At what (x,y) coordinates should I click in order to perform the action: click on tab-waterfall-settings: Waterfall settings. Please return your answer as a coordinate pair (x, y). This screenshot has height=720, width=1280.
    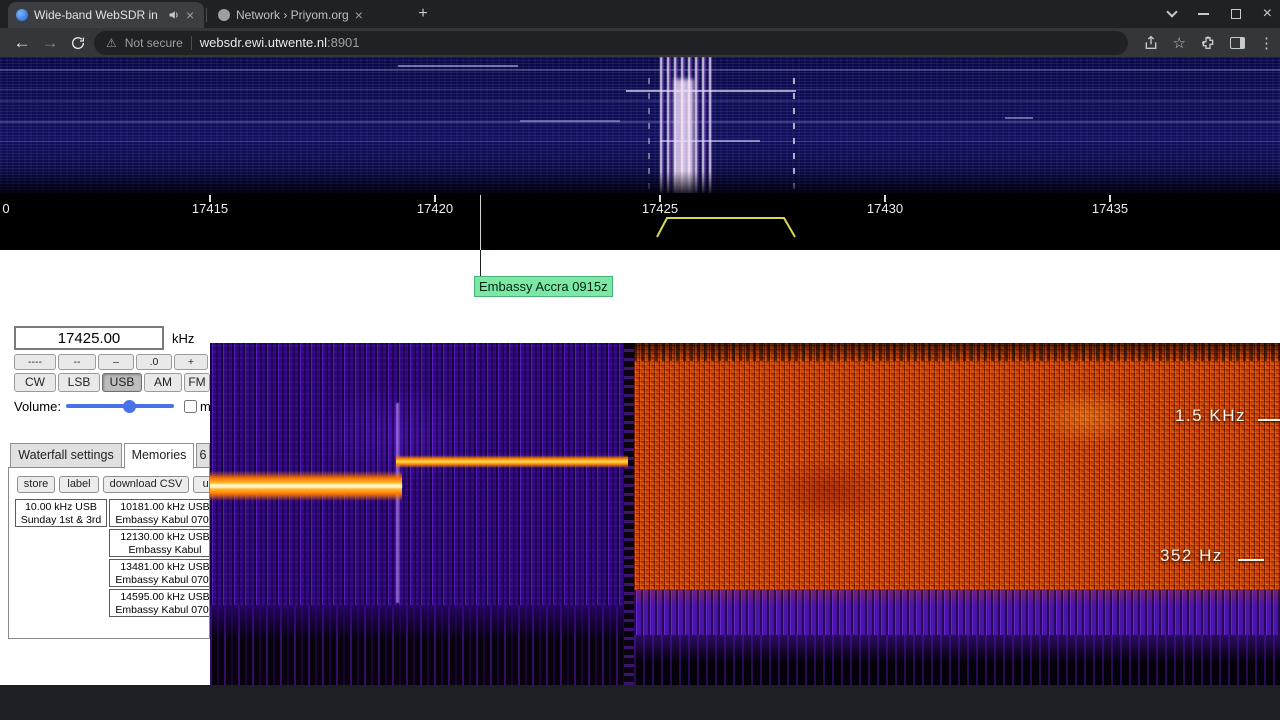
    Looking at the image, I should click on (66, 455).